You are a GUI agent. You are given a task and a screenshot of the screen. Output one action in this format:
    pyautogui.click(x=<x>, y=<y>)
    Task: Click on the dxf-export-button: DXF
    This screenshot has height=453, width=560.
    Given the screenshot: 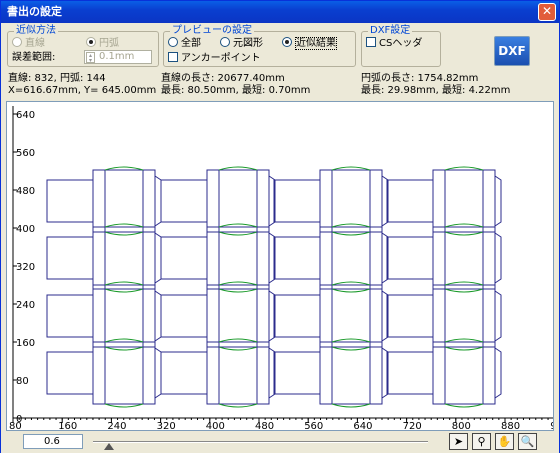 What is the action you would take?
    pyautogui.click(x=512, y=51)
    